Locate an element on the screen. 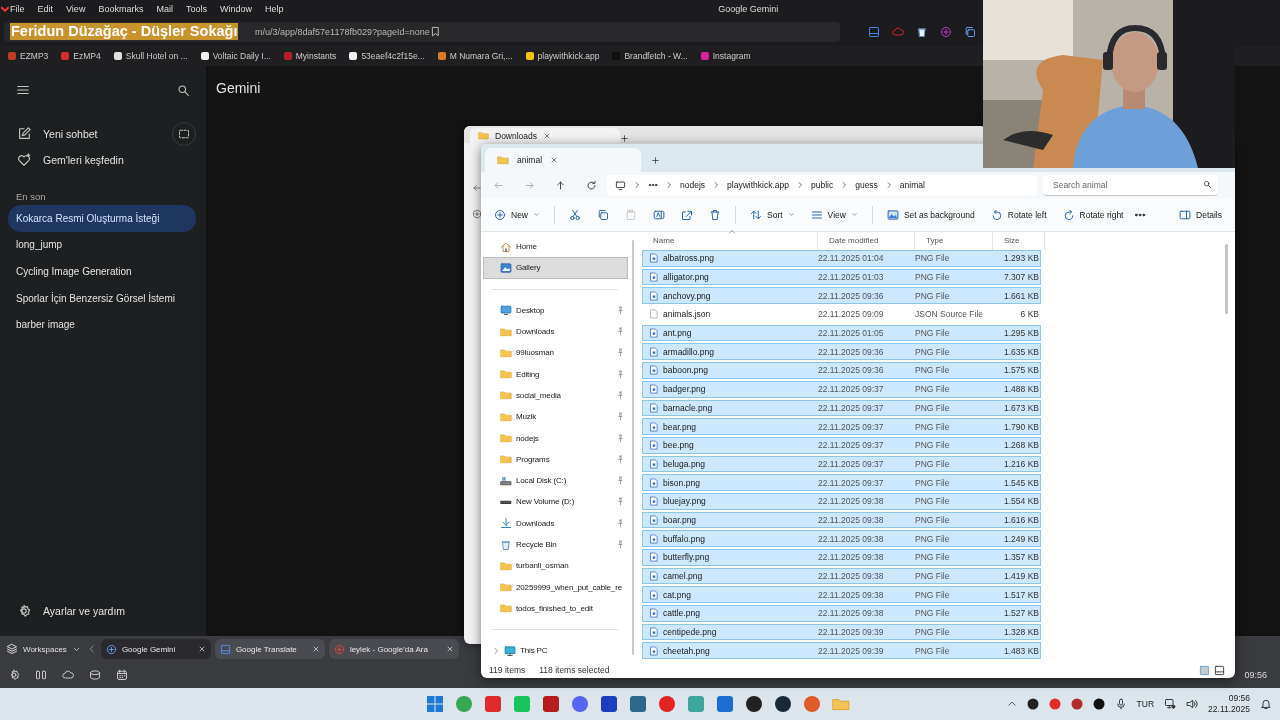 This screenshot has width=1280, height=720. browser-tab: Google Translate is located at coordinates (269, 649).